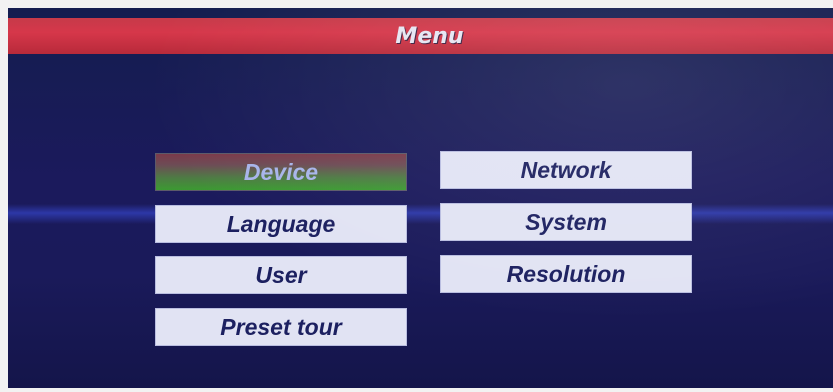 The image size is (833, 392). I want to click on system-button: System, so click(566, 222).